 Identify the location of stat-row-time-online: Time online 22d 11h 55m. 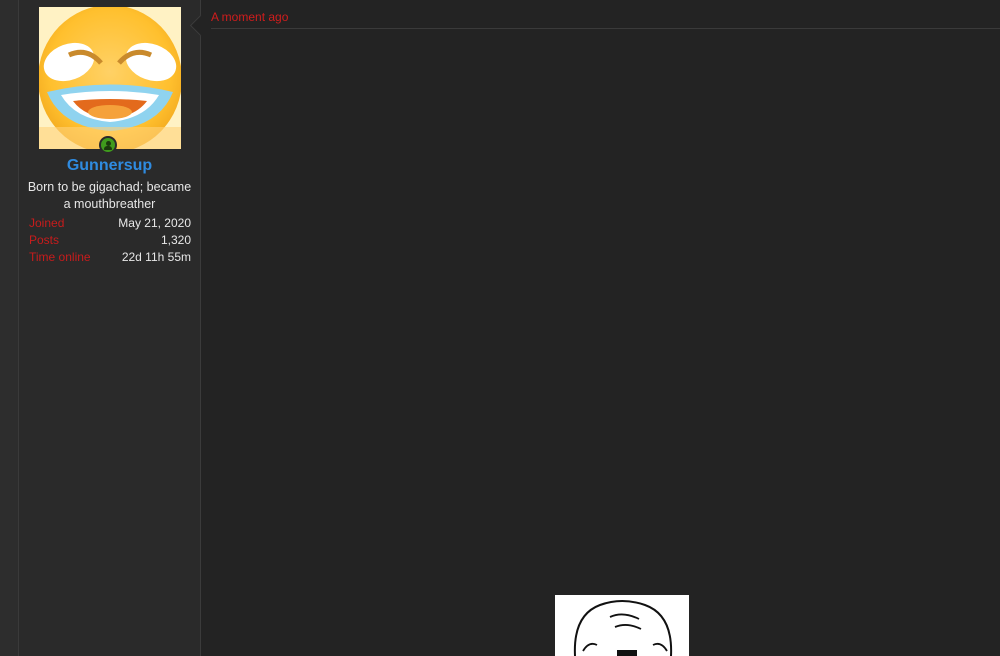
(110, 257).